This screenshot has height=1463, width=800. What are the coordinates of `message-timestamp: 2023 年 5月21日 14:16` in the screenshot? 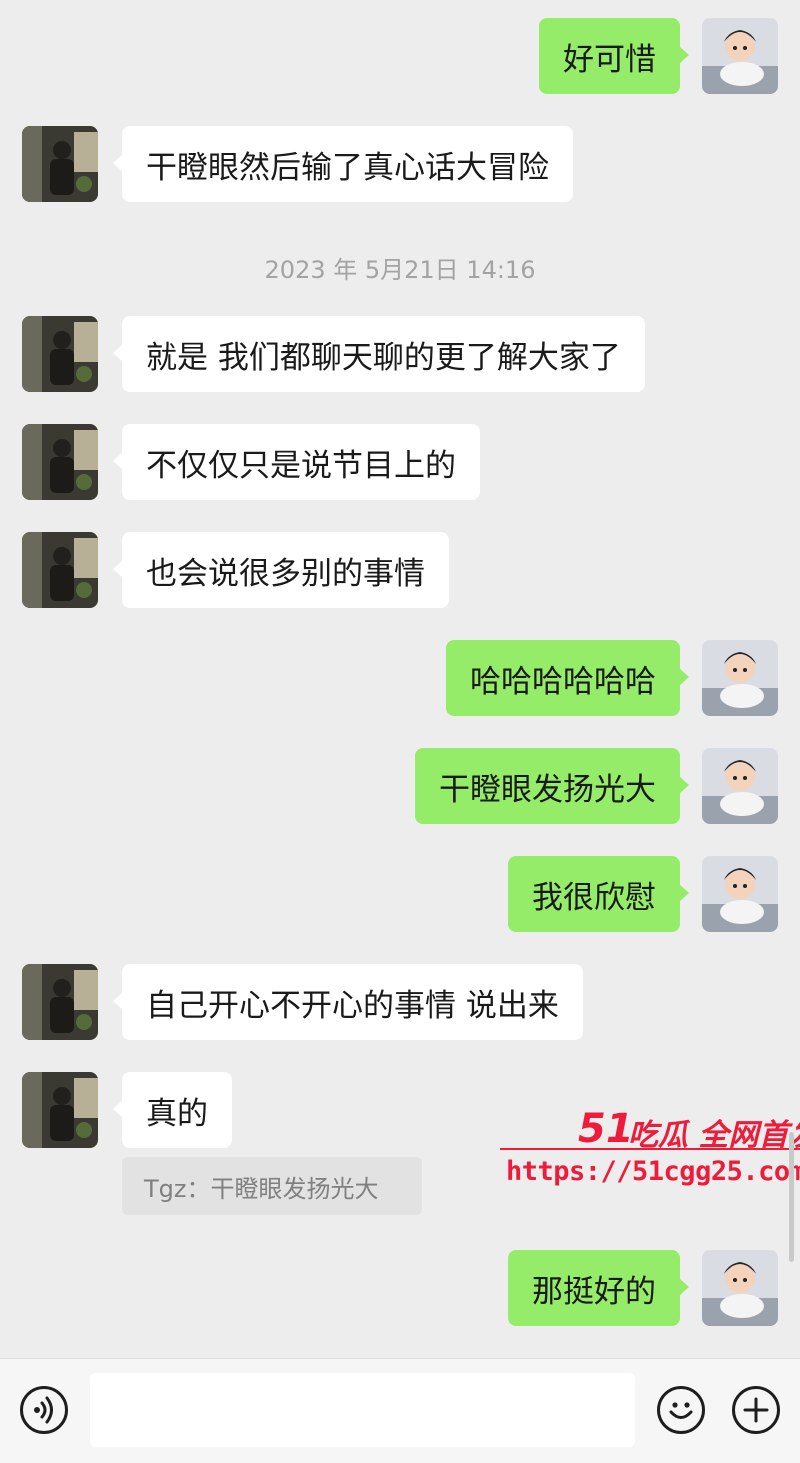 It's located at (400, 270).